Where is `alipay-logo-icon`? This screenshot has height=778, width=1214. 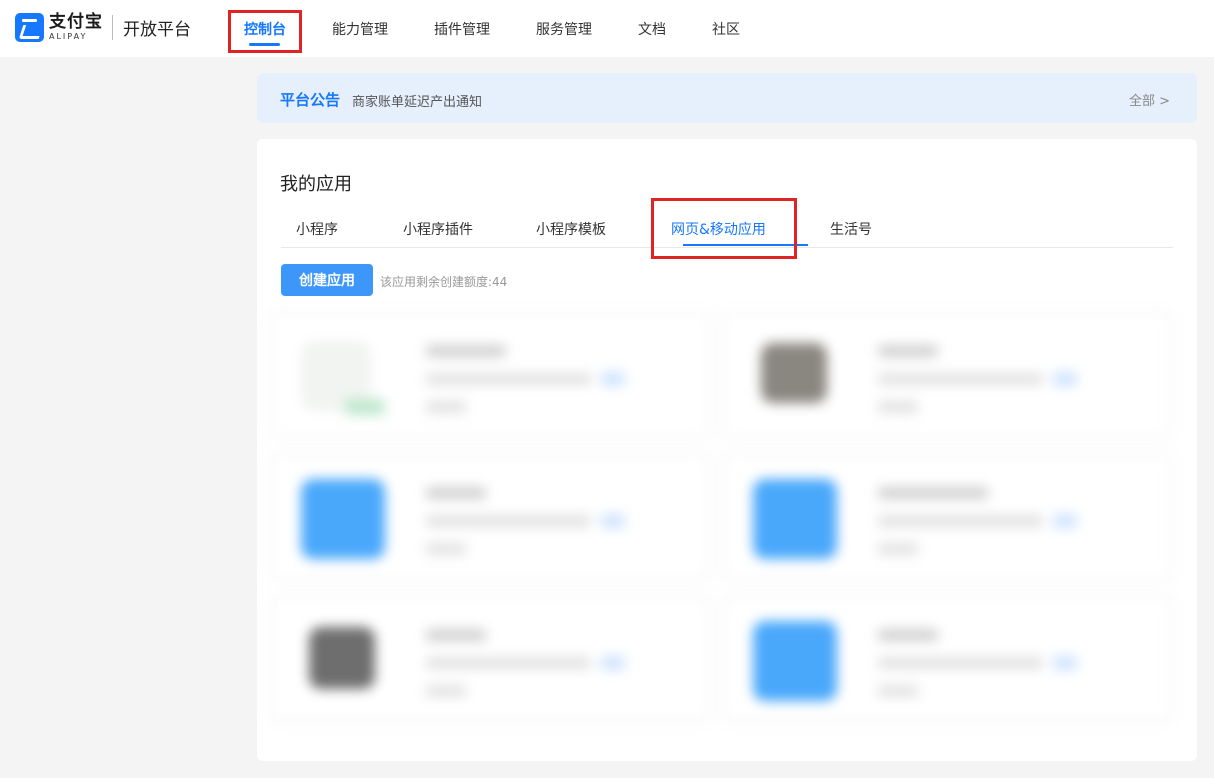
alipay-logo-icon is located at coordinates (29, 27).